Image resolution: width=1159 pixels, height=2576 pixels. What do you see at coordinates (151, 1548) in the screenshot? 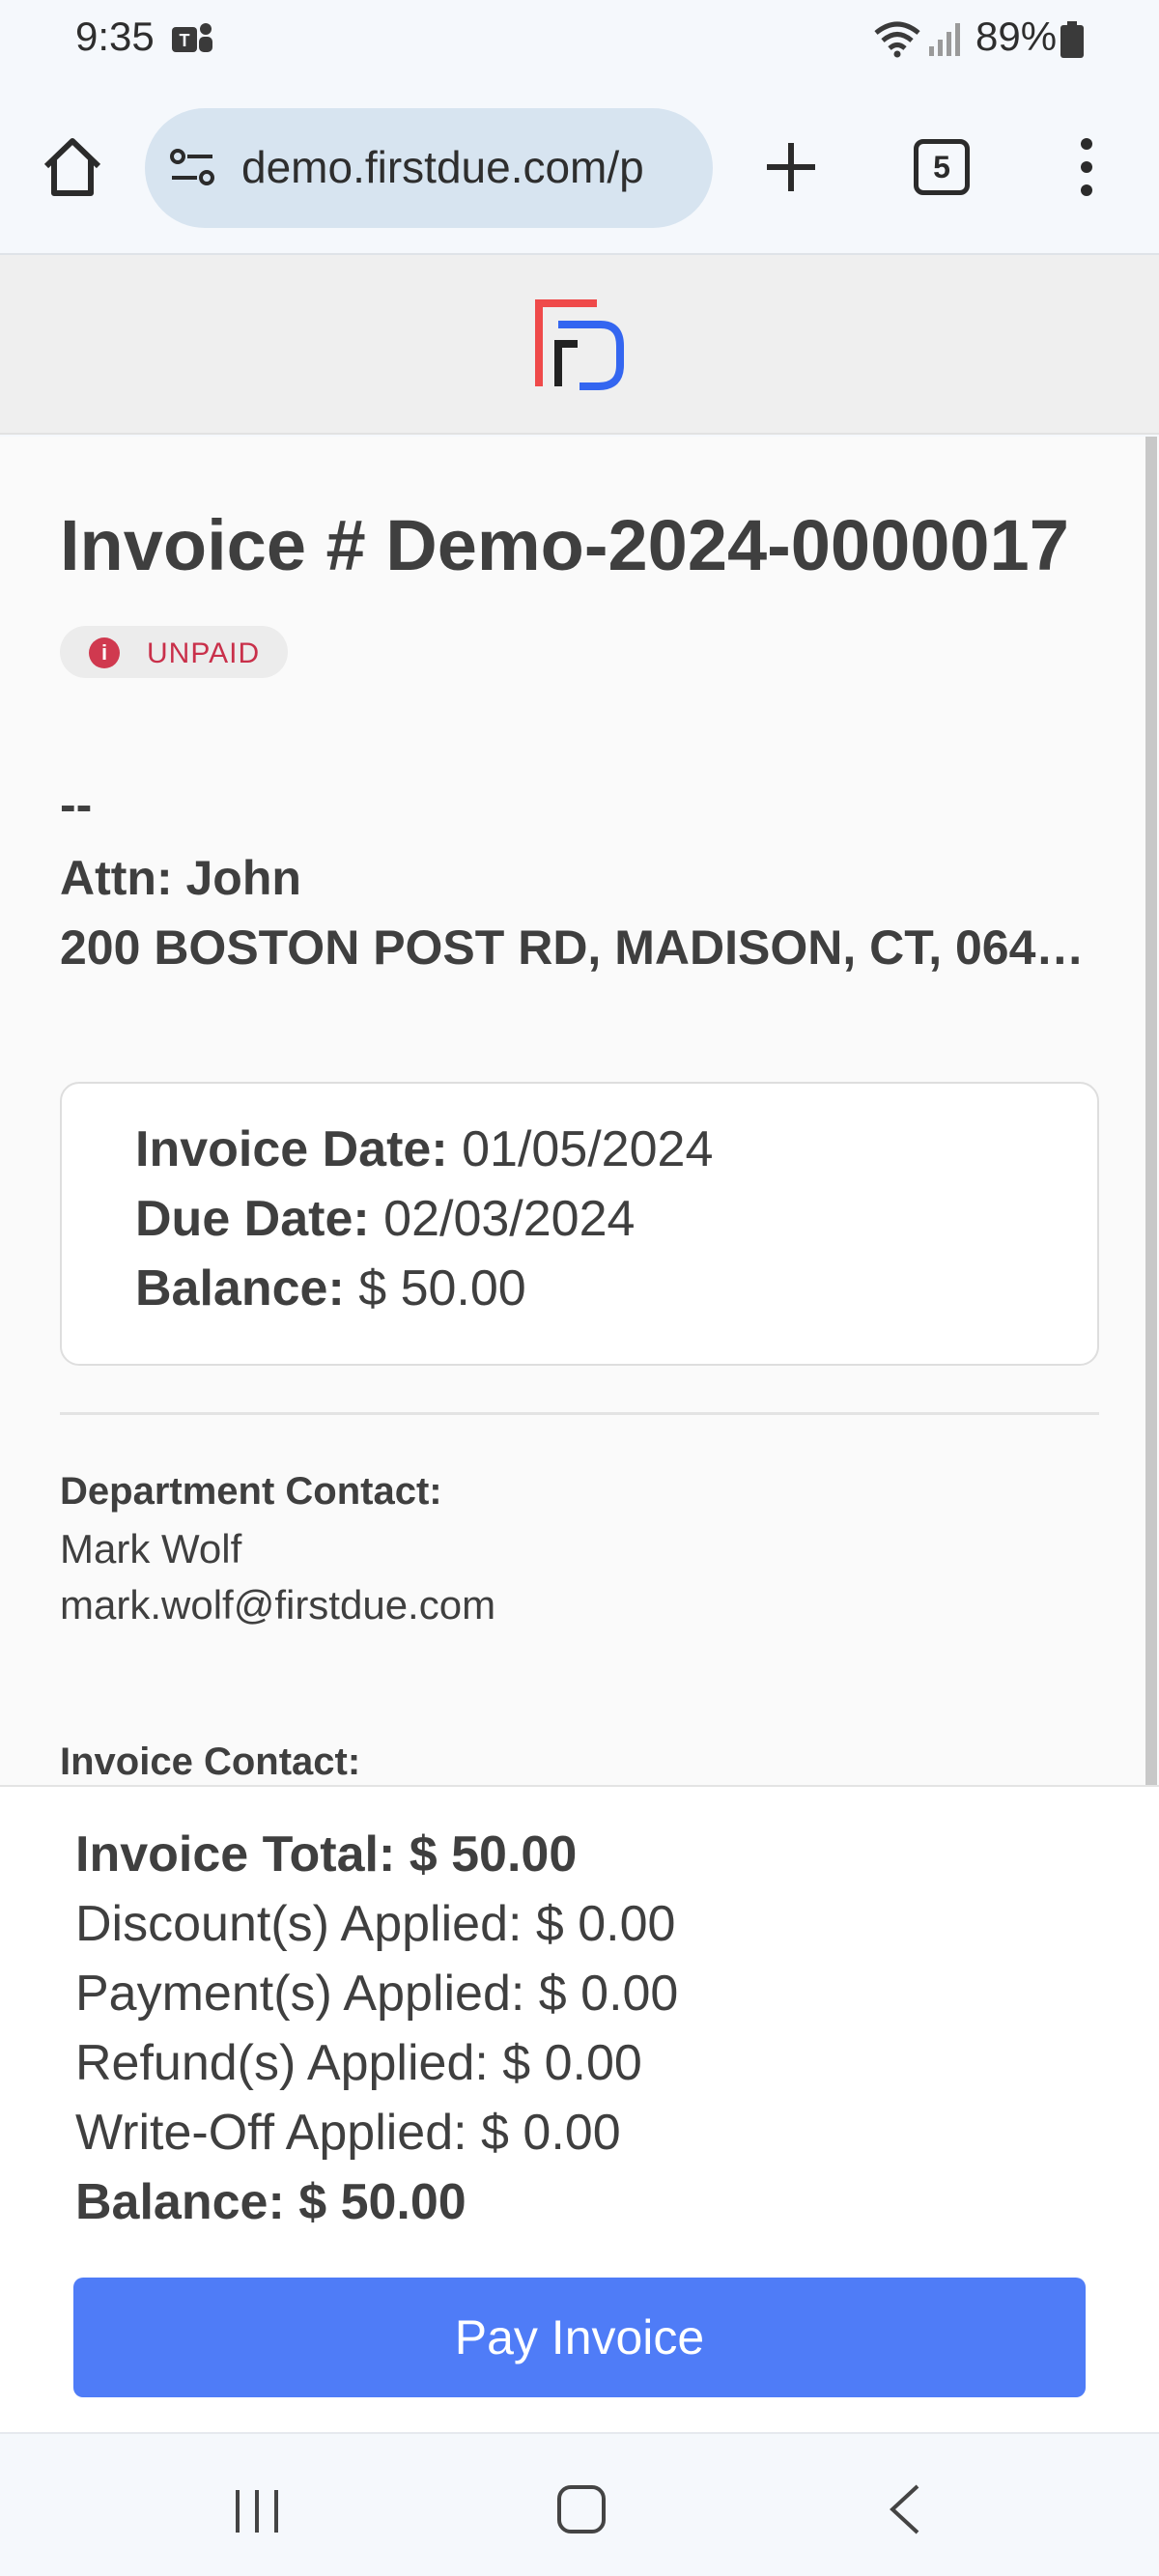
I see `department-contact-name: Mark Wolf` at bounding box center [151, 1548].